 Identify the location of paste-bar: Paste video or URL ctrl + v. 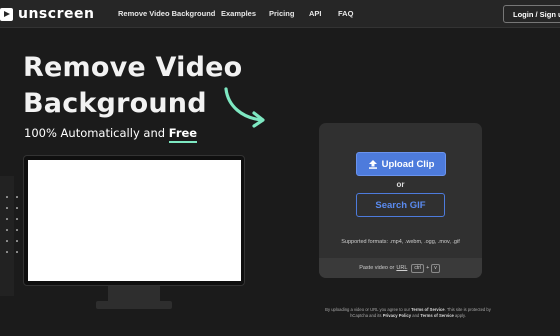
(400, 268).